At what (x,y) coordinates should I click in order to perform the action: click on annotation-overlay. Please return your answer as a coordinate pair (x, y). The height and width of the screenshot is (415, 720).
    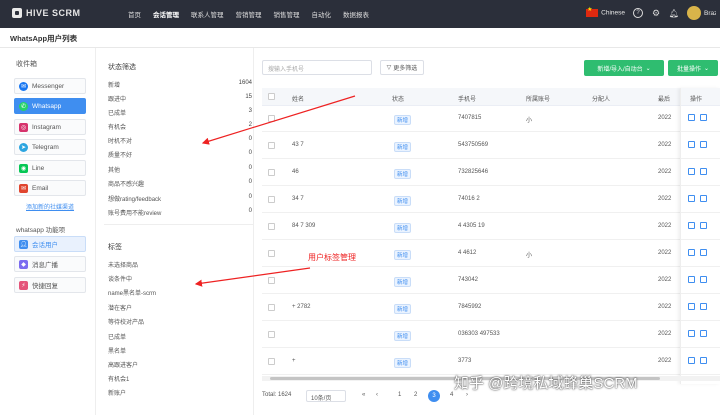
    Looking at the image, I should click on (275, 191).